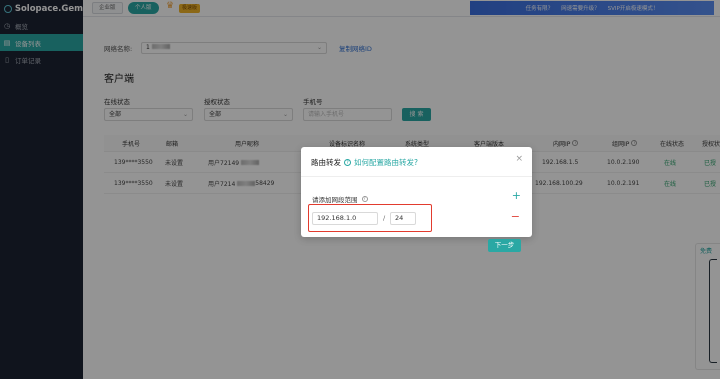 The height and width of the screenshot is (379, 720). Describe the element at coordinates (386, 162) in the screenshot. I see `help-link-text: 如何配置路由转发?` at that location.